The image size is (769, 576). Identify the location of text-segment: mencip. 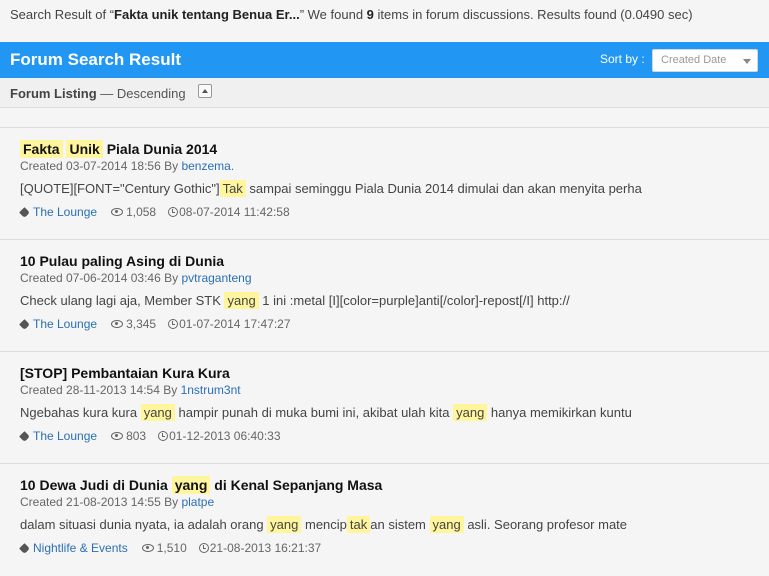
(324, 524).